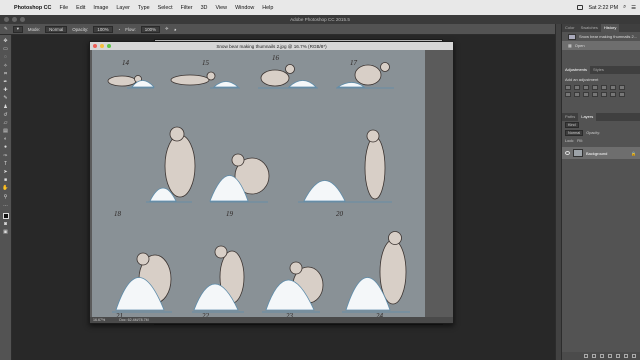 This screenshot has width=640, height=360. I want to click on posterize-icon, so click(613, 94).